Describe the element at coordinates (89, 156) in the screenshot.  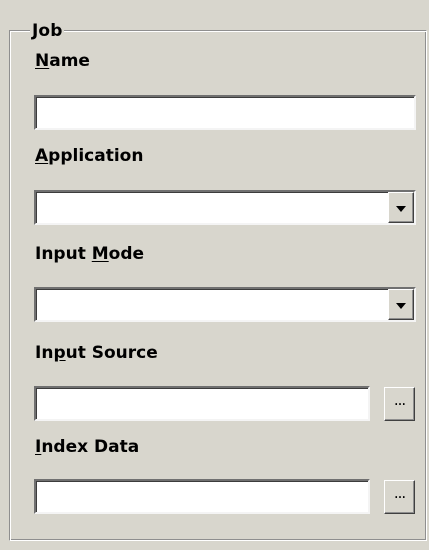
I see `application-label: Application` at that location.